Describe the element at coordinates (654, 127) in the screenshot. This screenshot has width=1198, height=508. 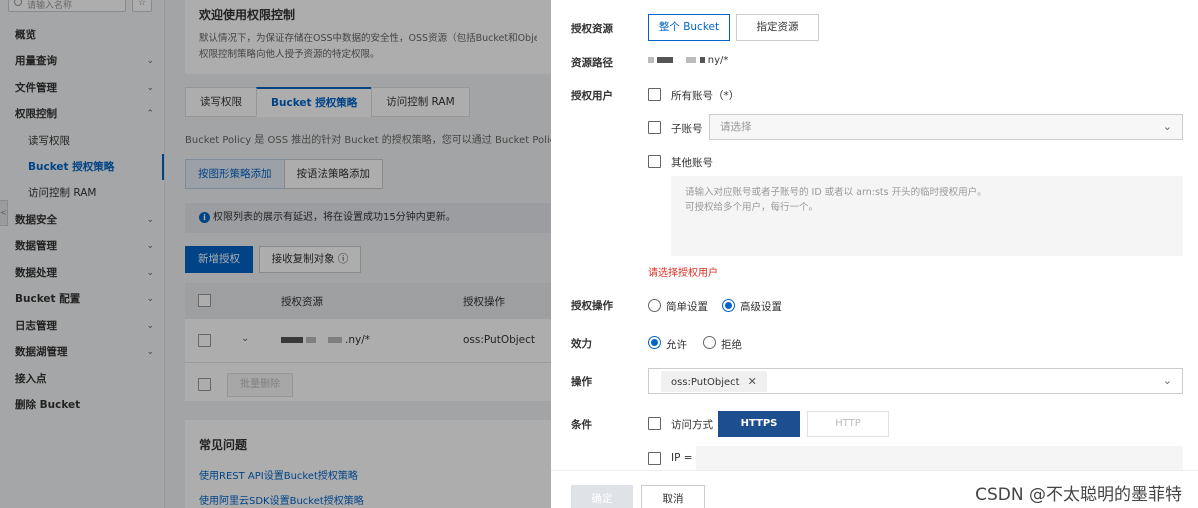
I see `sub-account-checkbox` at that location.